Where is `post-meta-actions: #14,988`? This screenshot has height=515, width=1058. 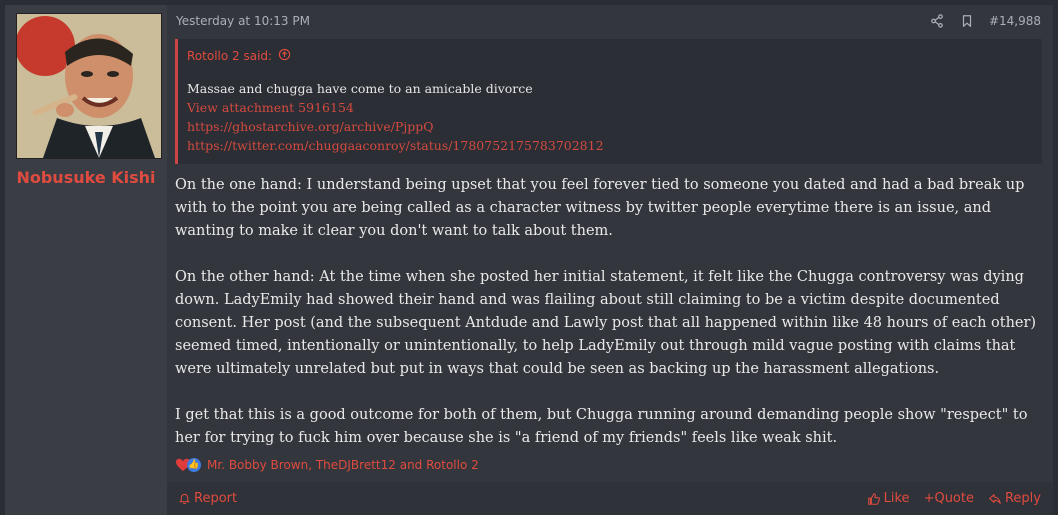 post-meta-actions: #14,988 is located at coordinates (985, 21).